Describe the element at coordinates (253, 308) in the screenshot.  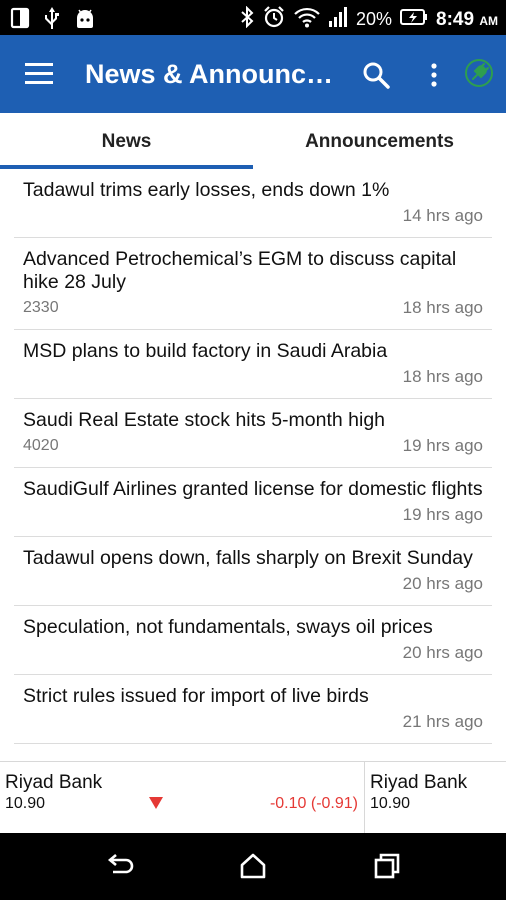
I see `news-meta: 2330 18 hrs ago` at that location.